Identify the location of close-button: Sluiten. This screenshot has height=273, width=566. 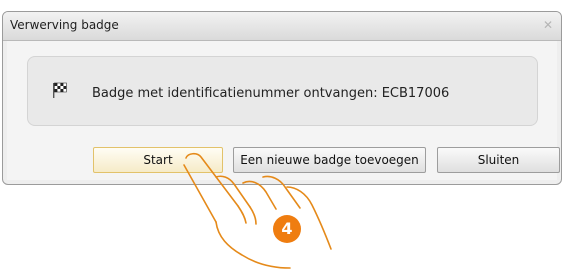
(498, 160).